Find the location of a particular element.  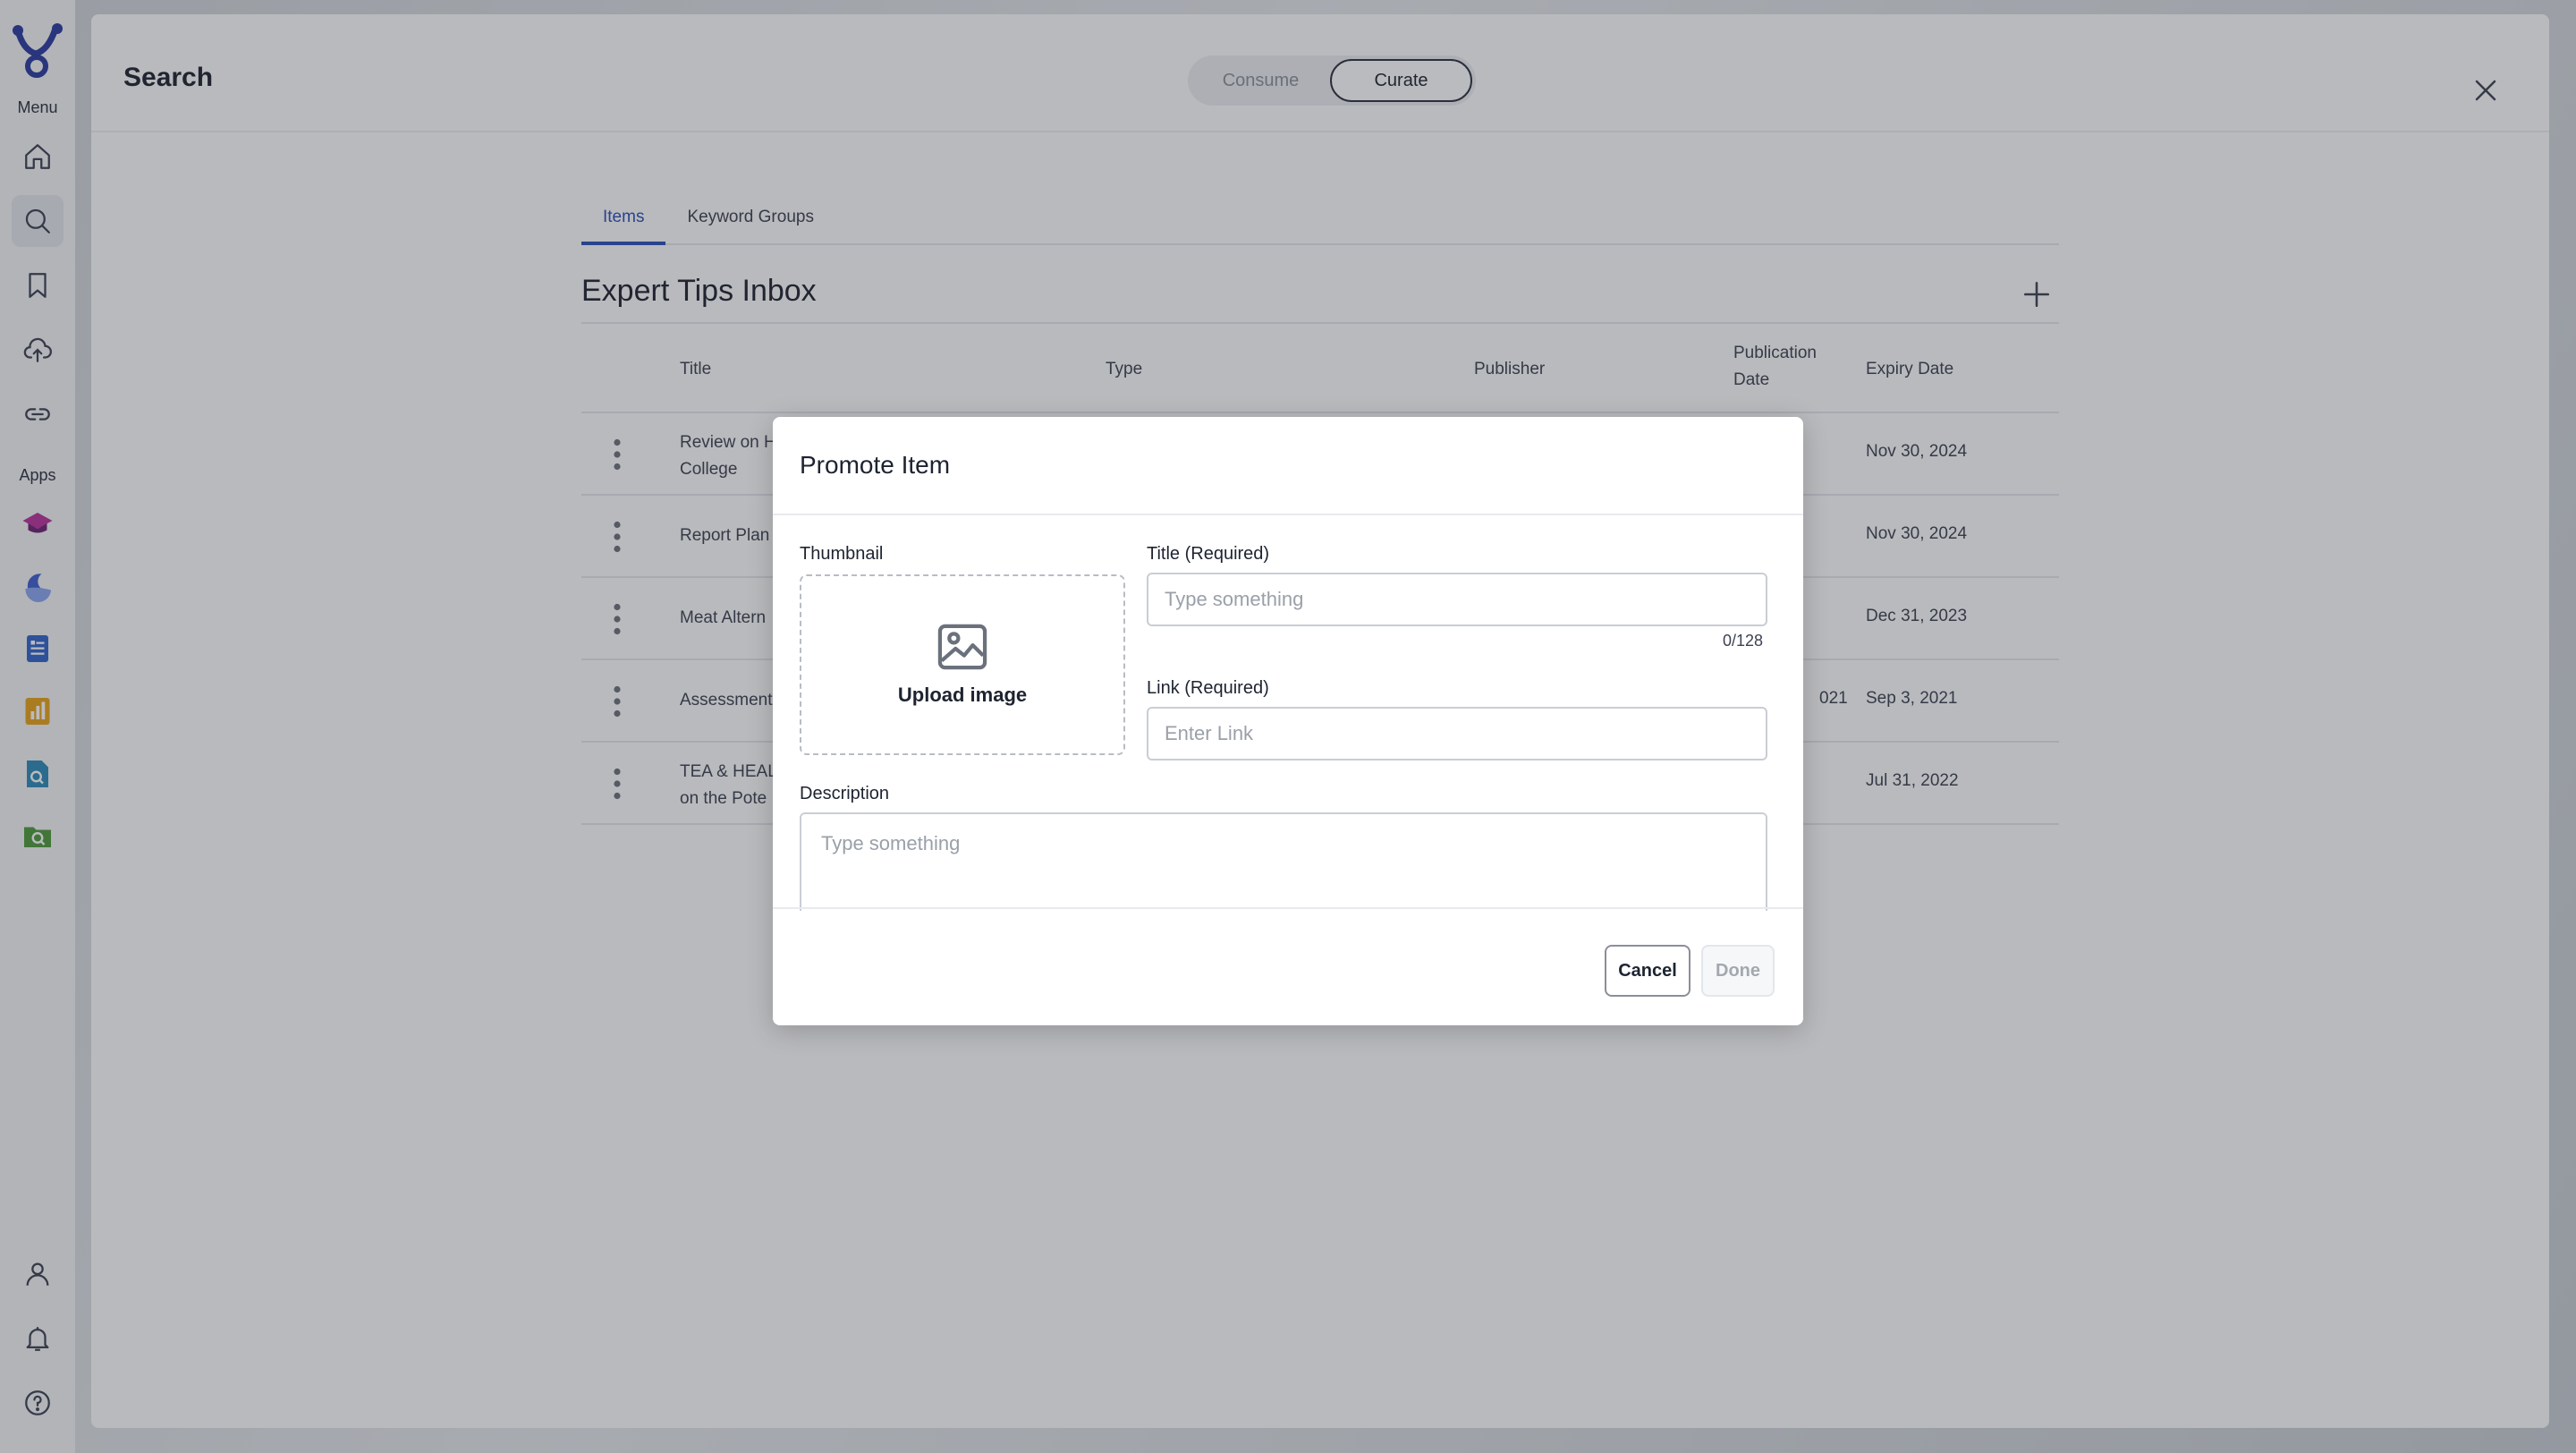

title-field-label: Title (Required) is located at coordinates (1208, 554).